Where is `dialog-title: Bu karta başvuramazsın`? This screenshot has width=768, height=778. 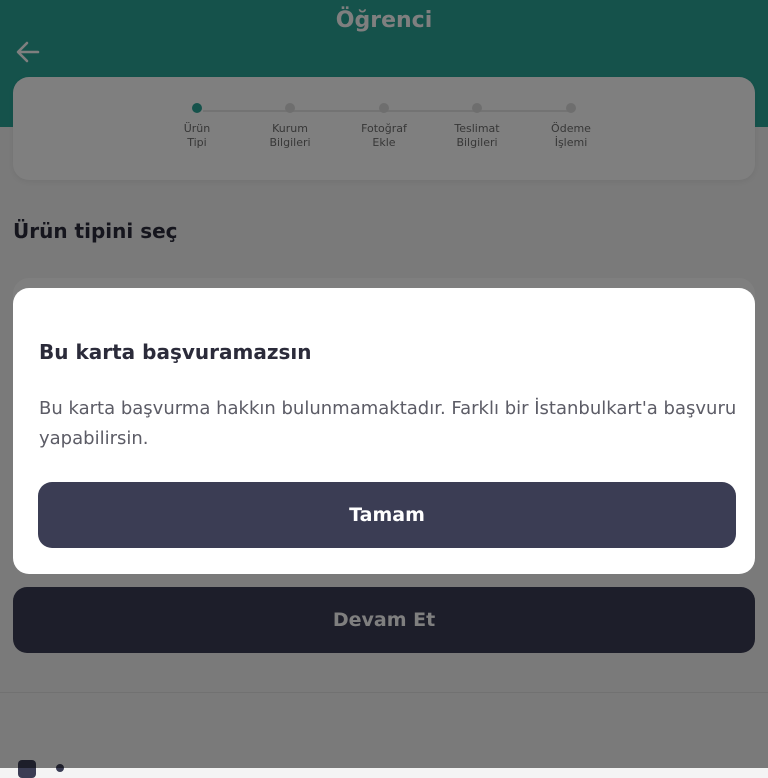
dialog-title: Bu karta başvuramazsın is located at coordinates (175, 352).